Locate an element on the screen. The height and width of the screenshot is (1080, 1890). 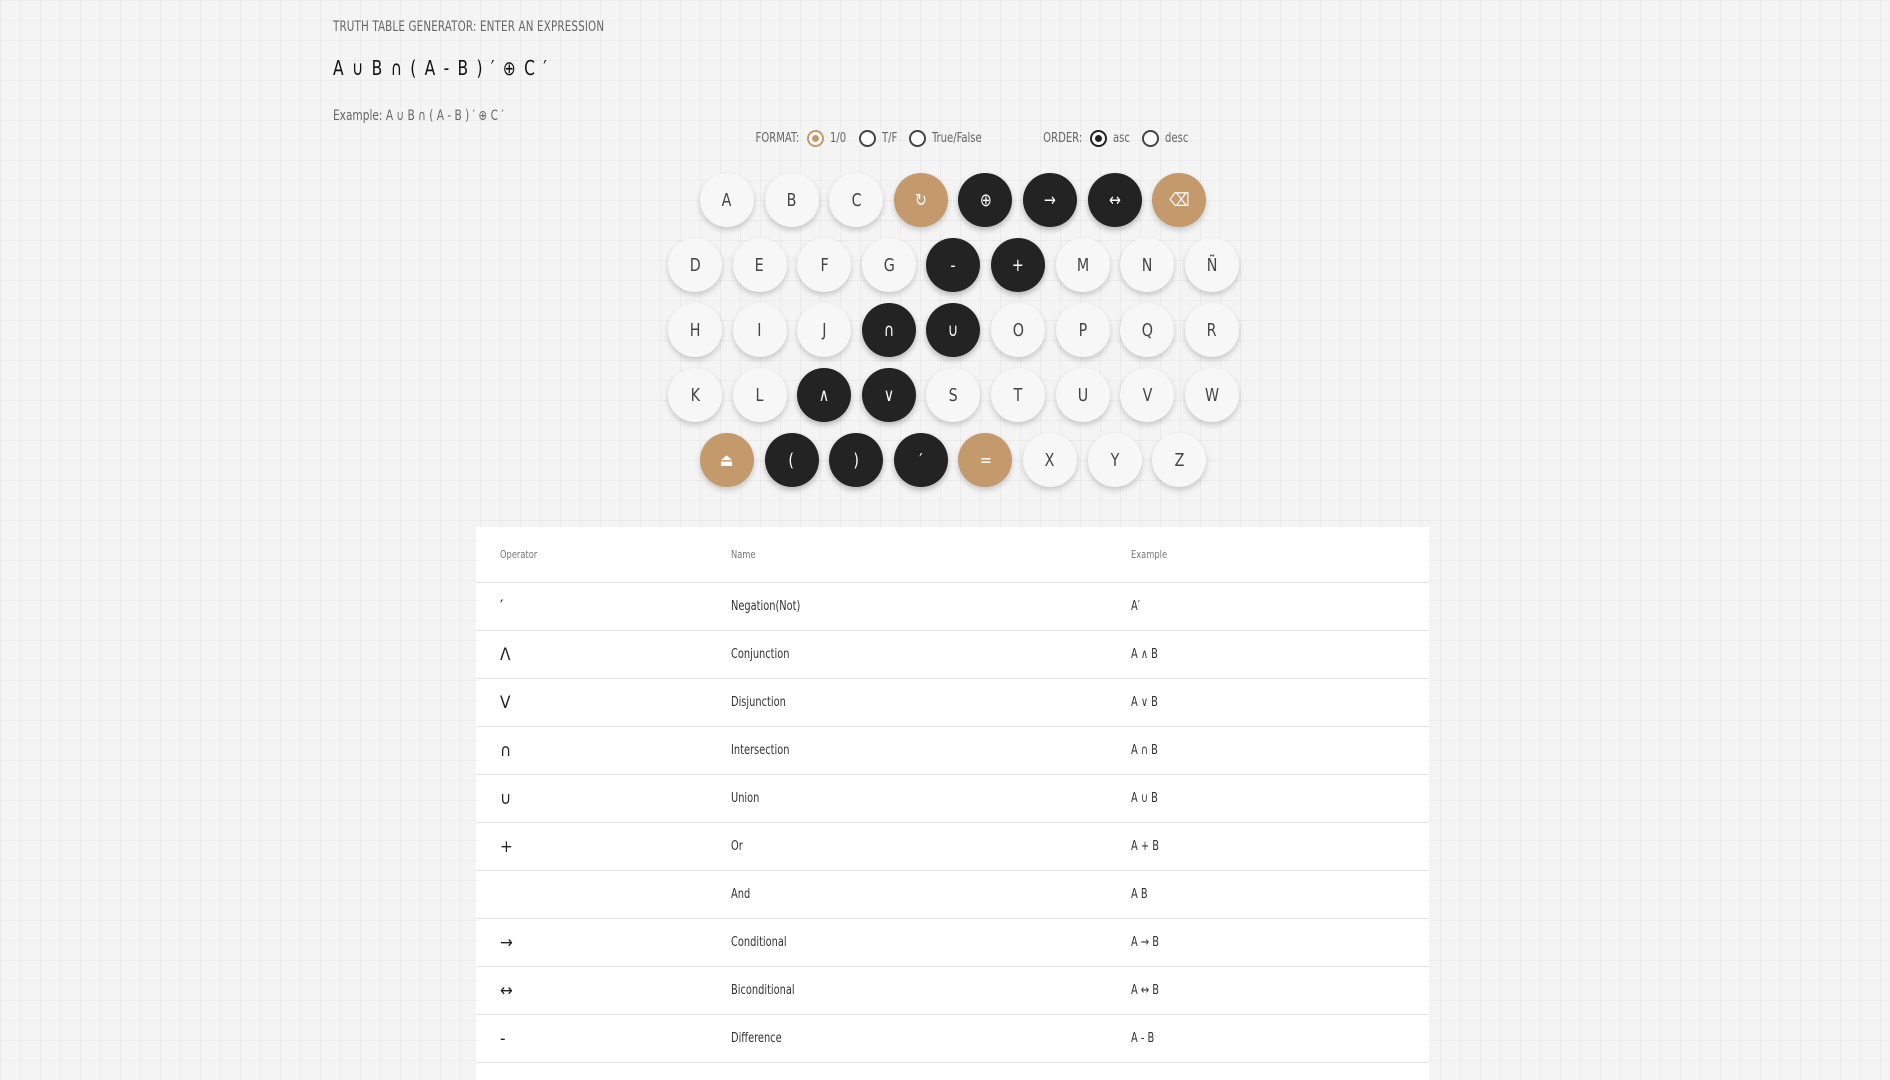
key-label: ∨ is located at coordinates (889, 395).